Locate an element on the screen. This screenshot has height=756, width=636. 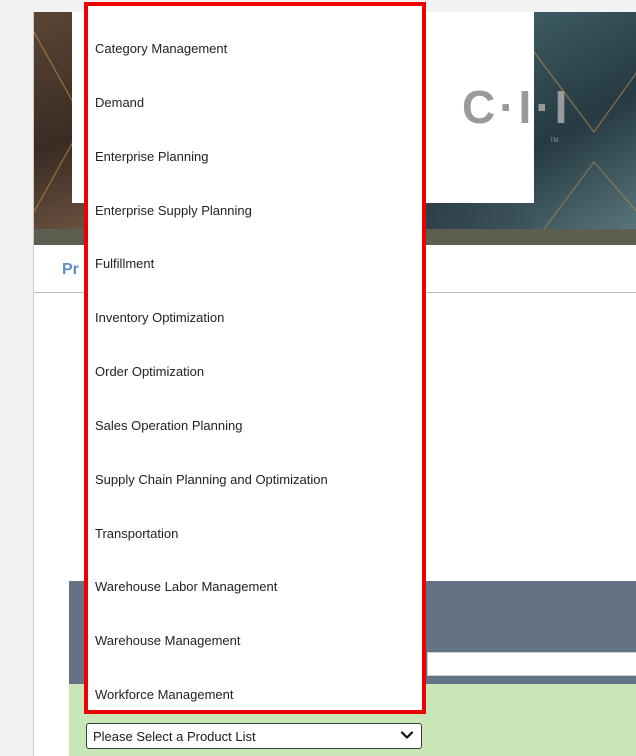
dropdown-option-enterprise-planning: Enterprise Planning is located at coordinates (151, 157).